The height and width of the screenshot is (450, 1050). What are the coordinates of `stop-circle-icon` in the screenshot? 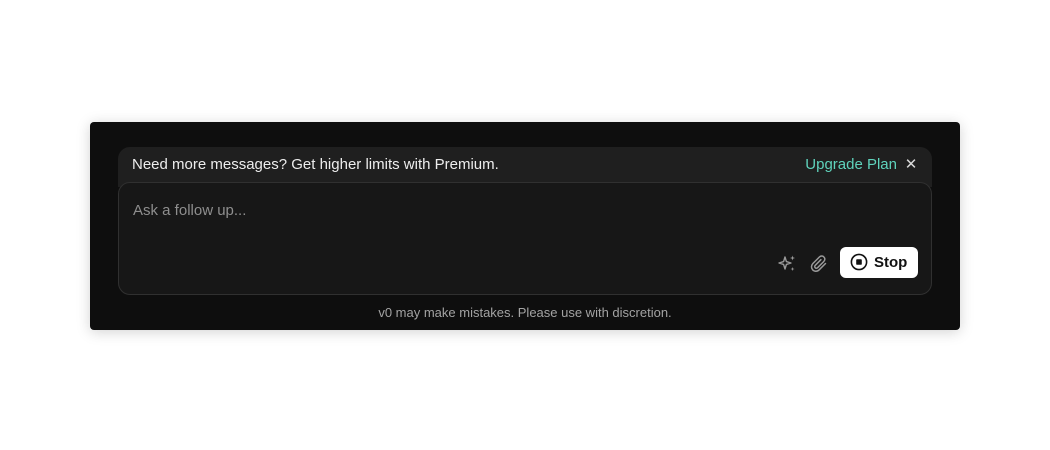 It's located at (859, 262).